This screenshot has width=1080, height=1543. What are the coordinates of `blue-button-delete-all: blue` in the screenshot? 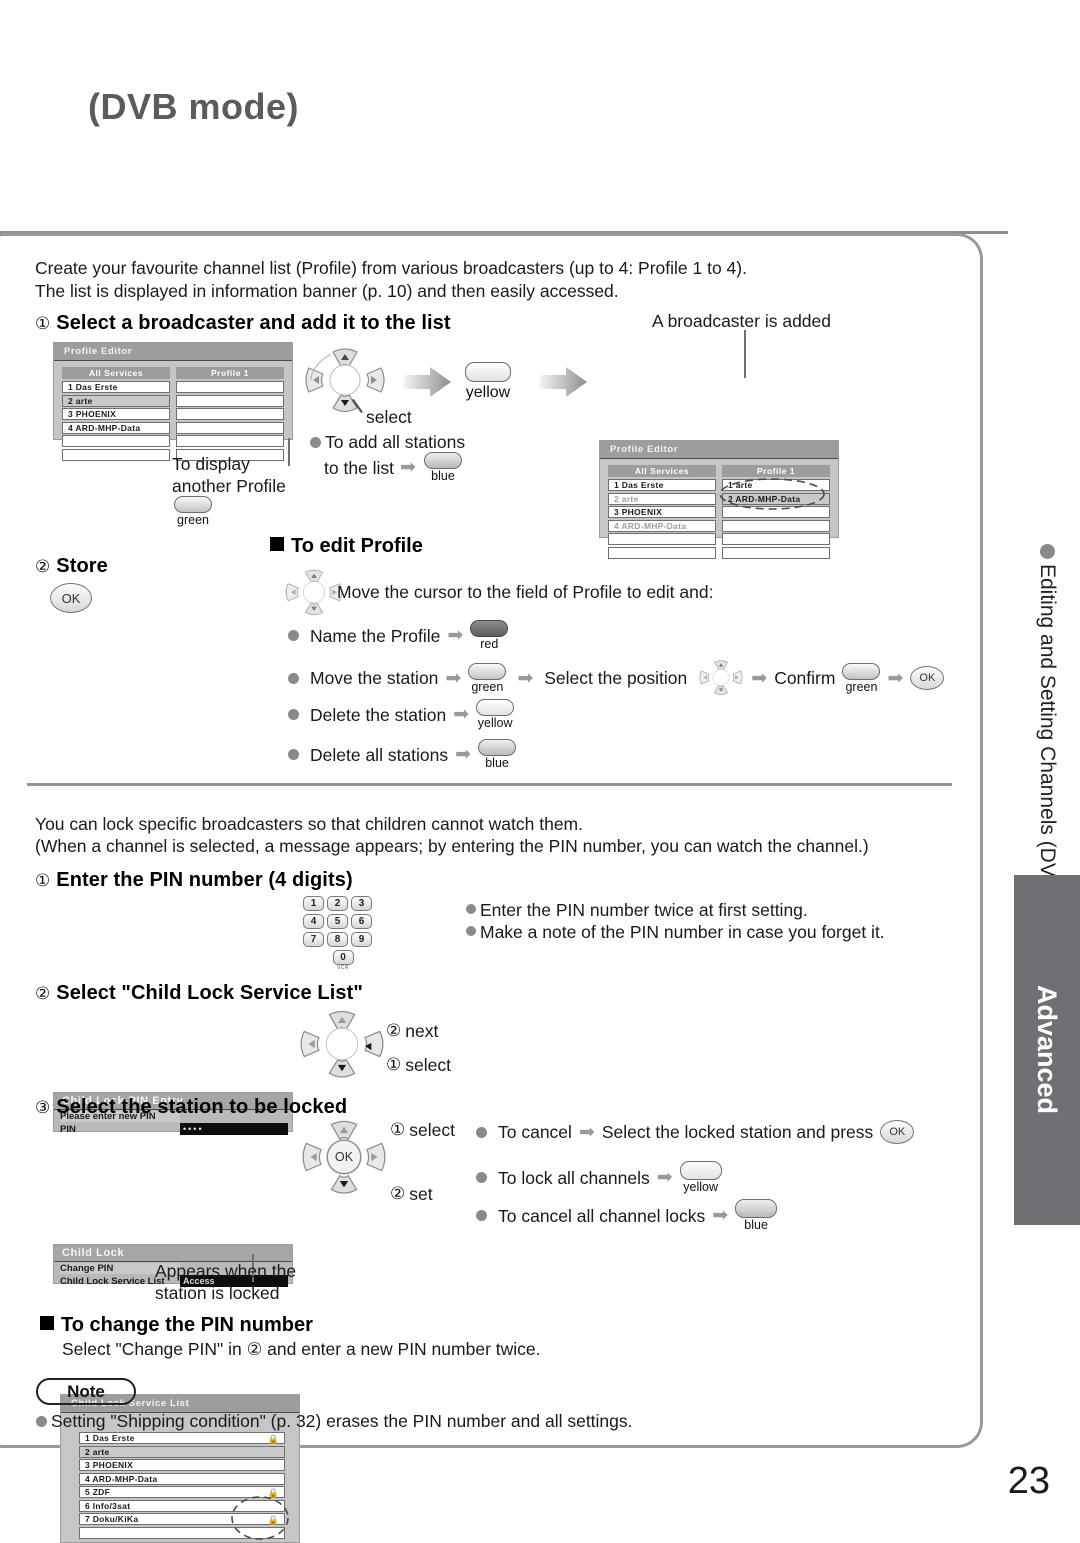 It's located at (497, 754).